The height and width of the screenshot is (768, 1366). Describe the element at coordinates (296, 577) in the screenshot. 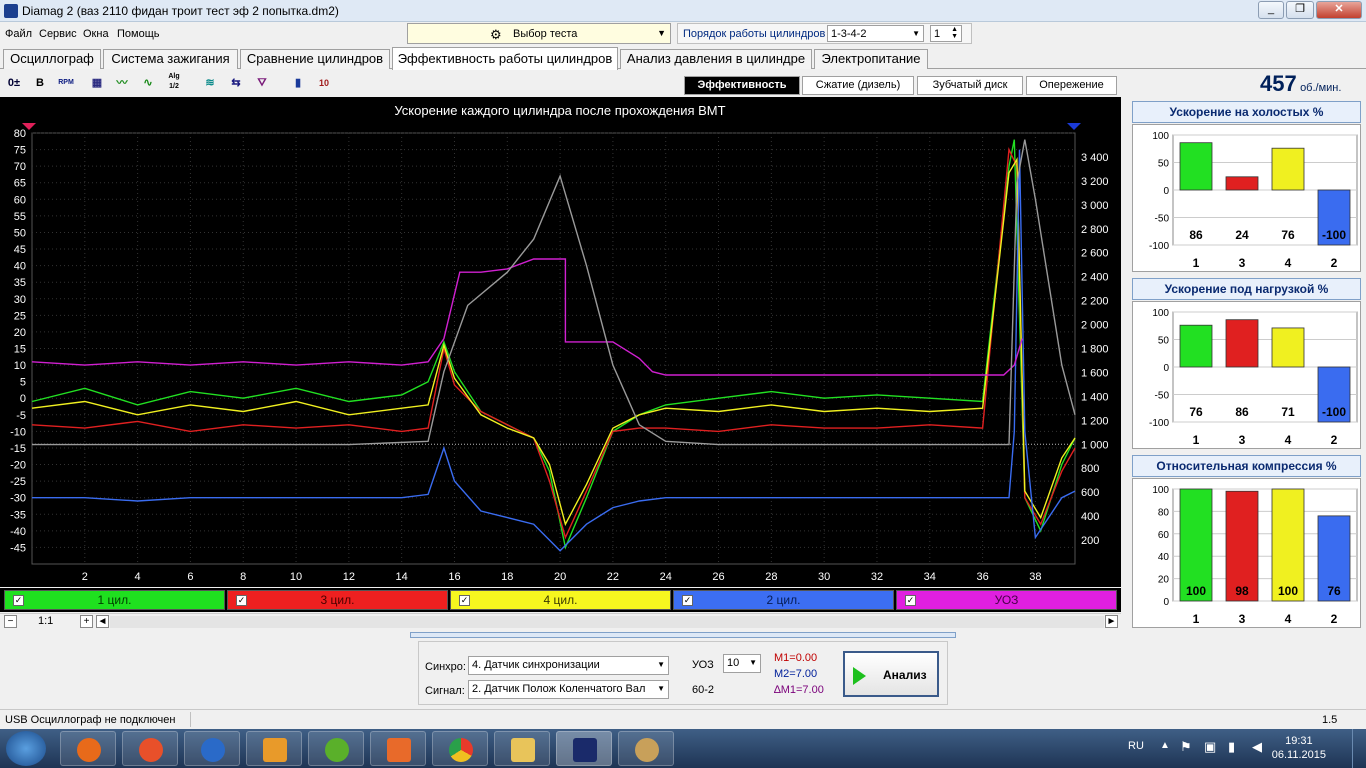

I see `x-tick-label: 10` at that location.